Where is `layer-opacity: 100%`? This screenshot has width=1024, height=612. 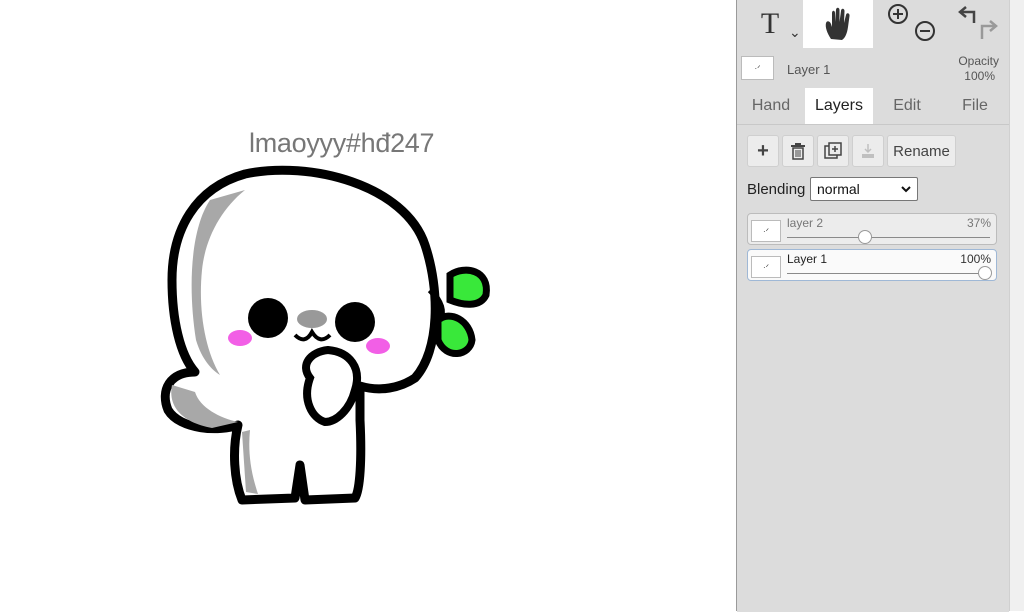
layer-opacity: 100% is located at coordinates (975, 259).